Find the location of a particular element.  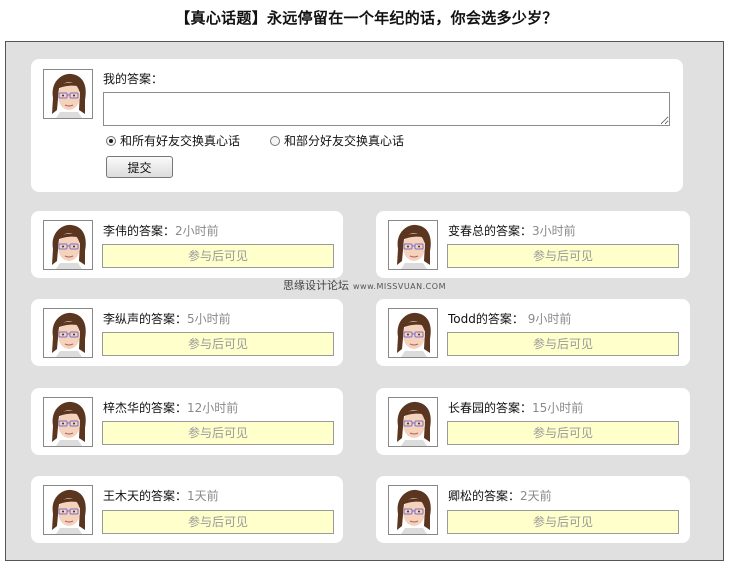

answer-time: 1天前 is located at coordinates (203, 496).